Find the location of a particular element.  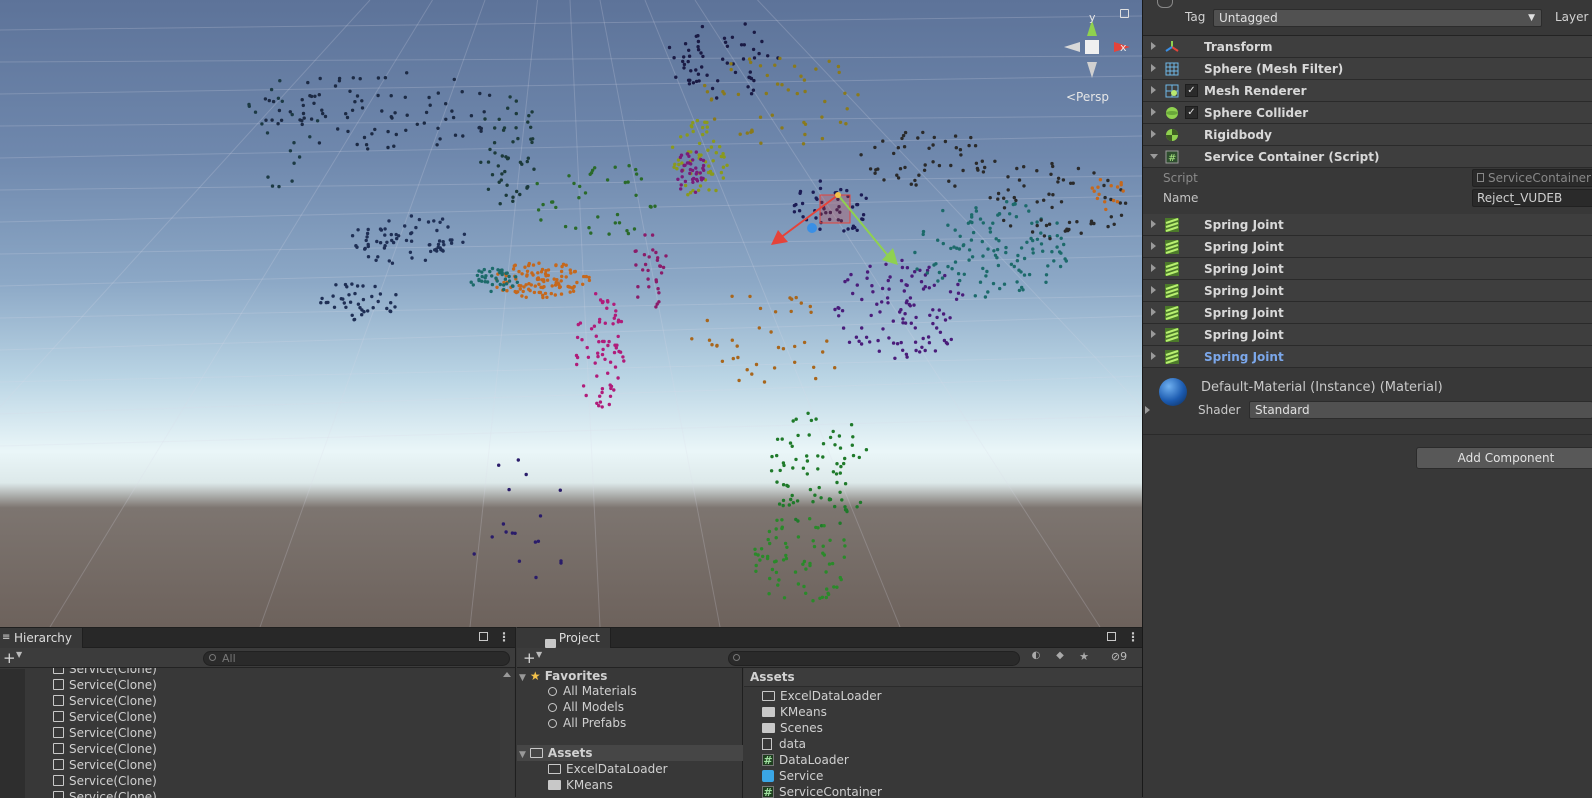

move-gizmo is located at coordinates (834, 228).